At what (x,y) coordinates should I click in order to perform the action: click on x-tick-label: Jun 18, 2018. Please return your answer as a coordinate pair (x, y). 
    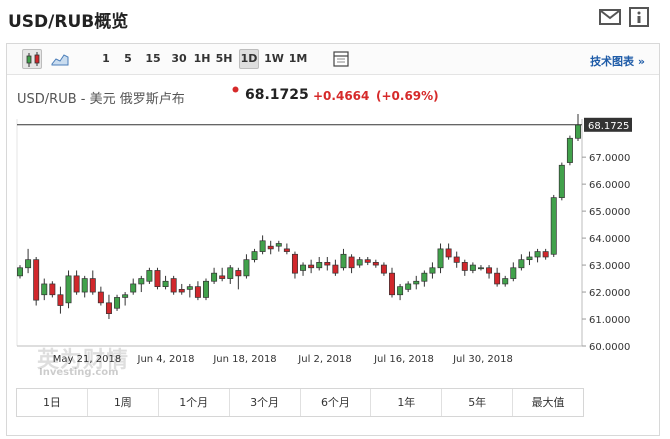
    Looking at the image, I should click on (244, 359).